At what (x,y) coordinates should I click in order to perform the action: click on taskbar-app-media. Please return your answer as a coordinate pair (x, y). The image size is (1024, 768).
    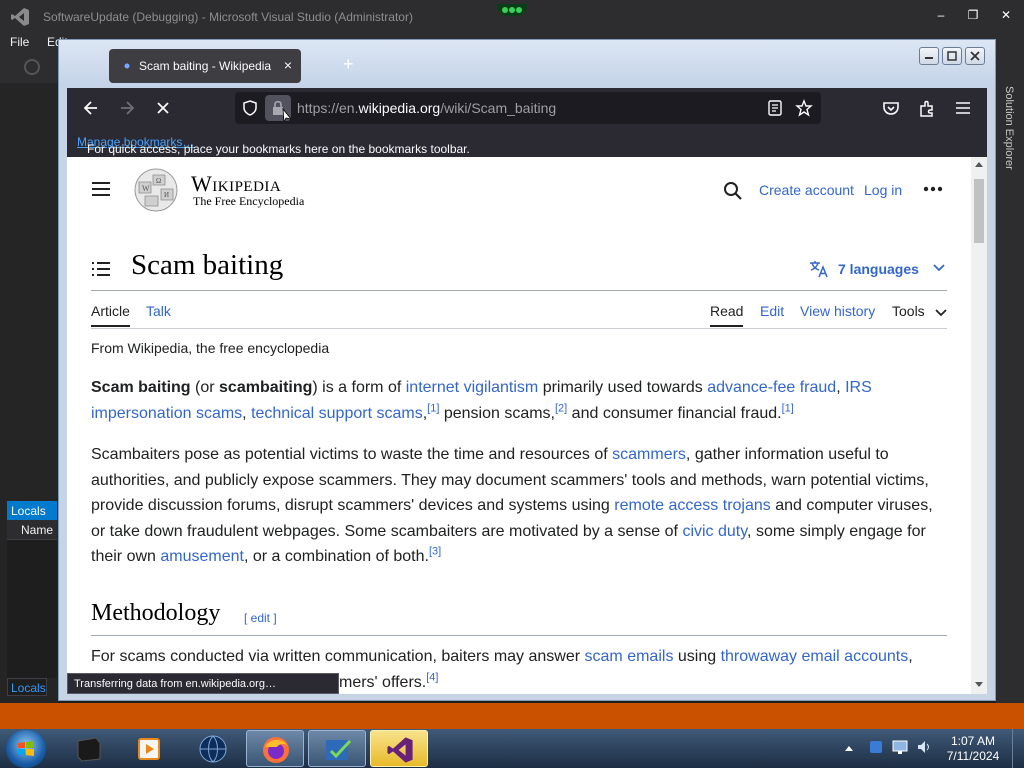
    Looking at the image, I should click on (149, 748).